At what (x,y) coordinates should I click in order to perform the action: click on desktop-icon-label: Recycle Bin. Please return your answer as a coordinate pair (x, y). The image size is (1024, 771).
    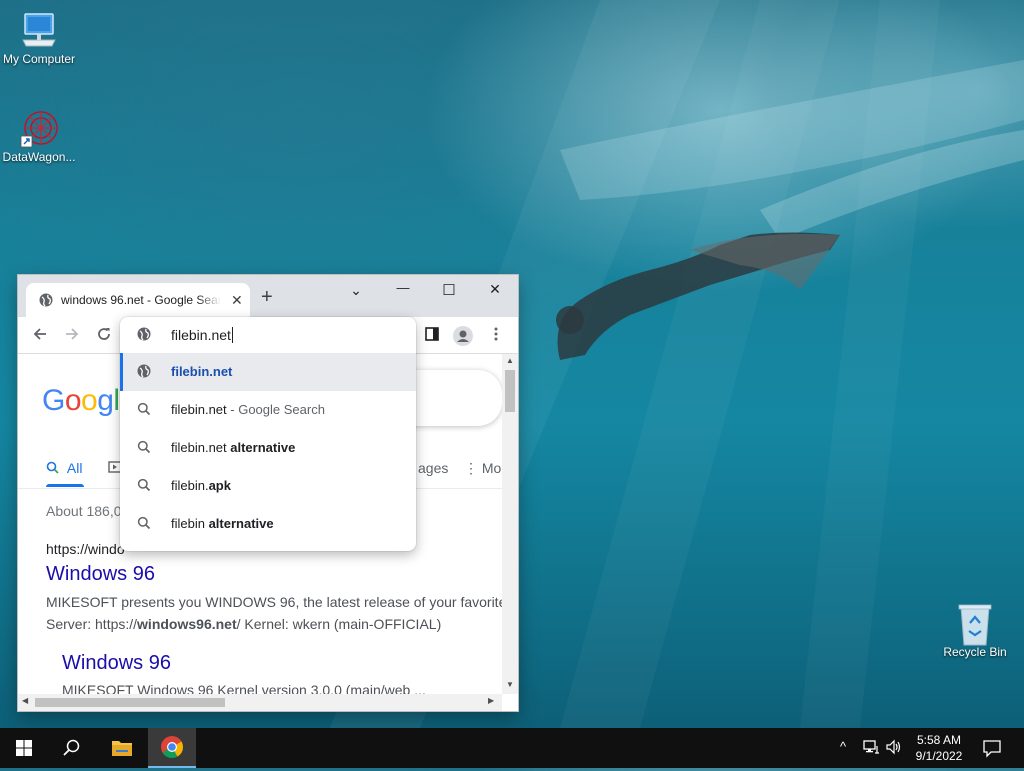
    Looking at the image, I should click on (975, 652).